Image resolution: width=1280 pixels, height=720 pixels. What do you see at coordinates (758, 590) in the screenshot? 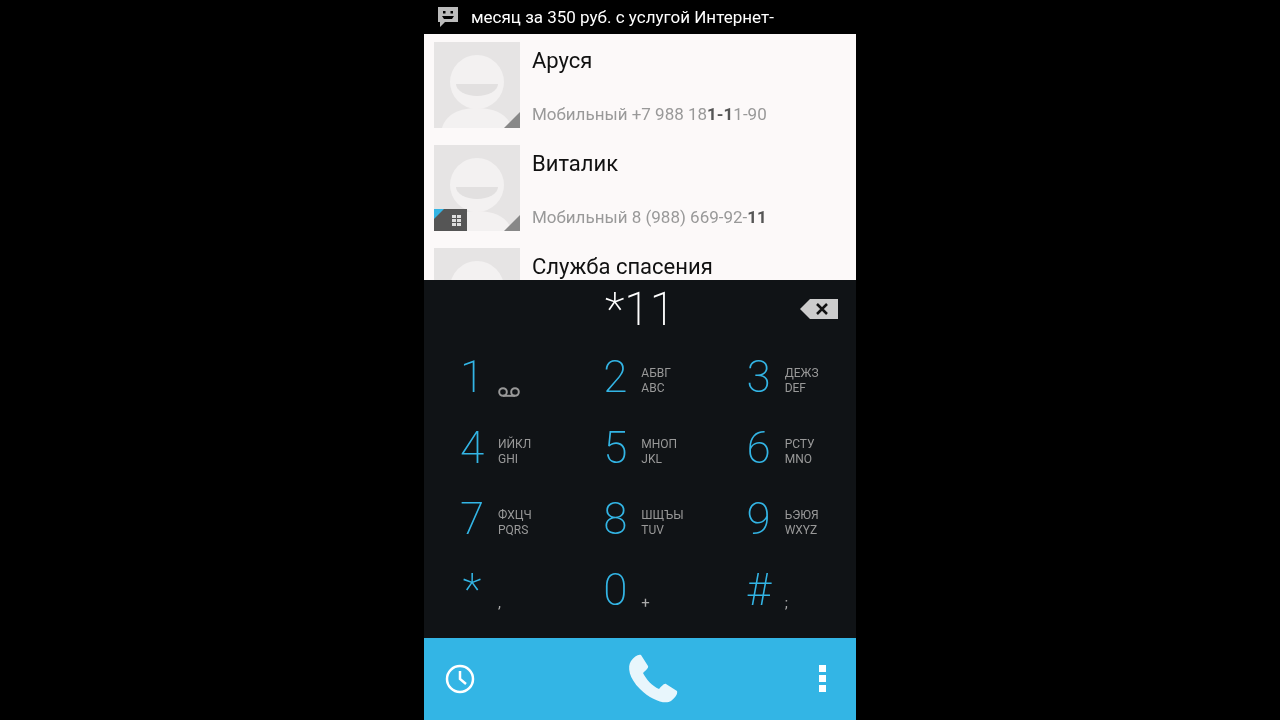
I see `dial-digit: #` at bounding box center [758, 590].